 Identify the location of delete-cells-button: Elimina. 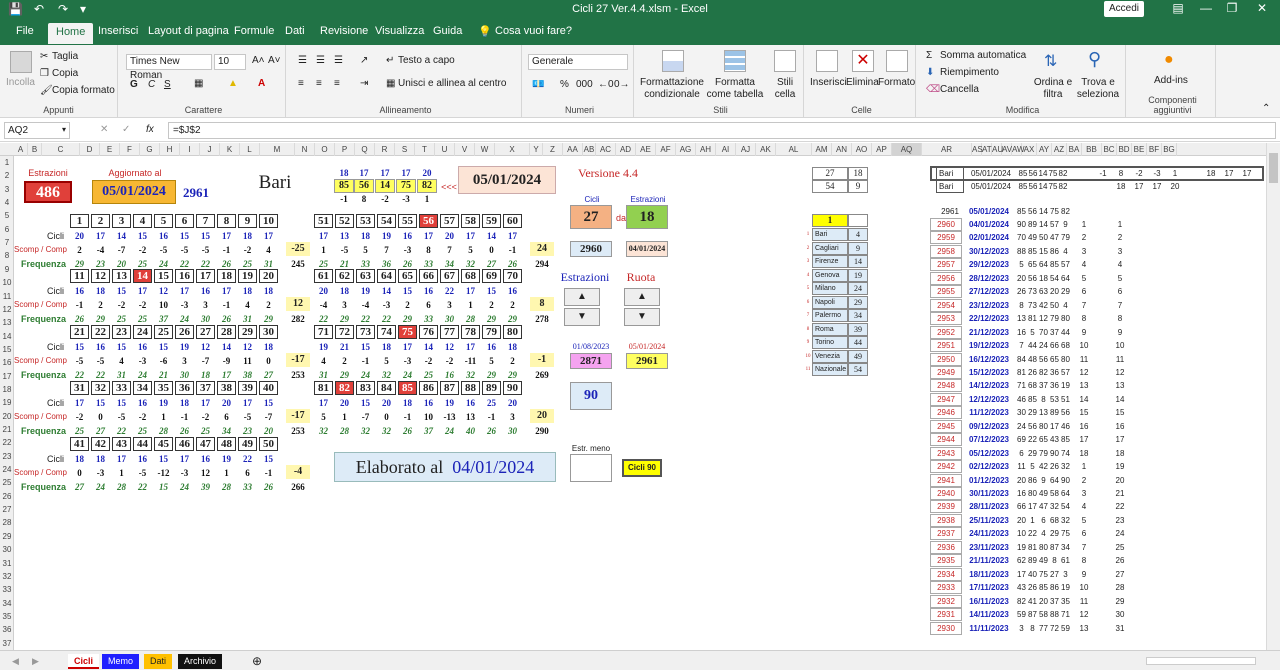
(862, 82).